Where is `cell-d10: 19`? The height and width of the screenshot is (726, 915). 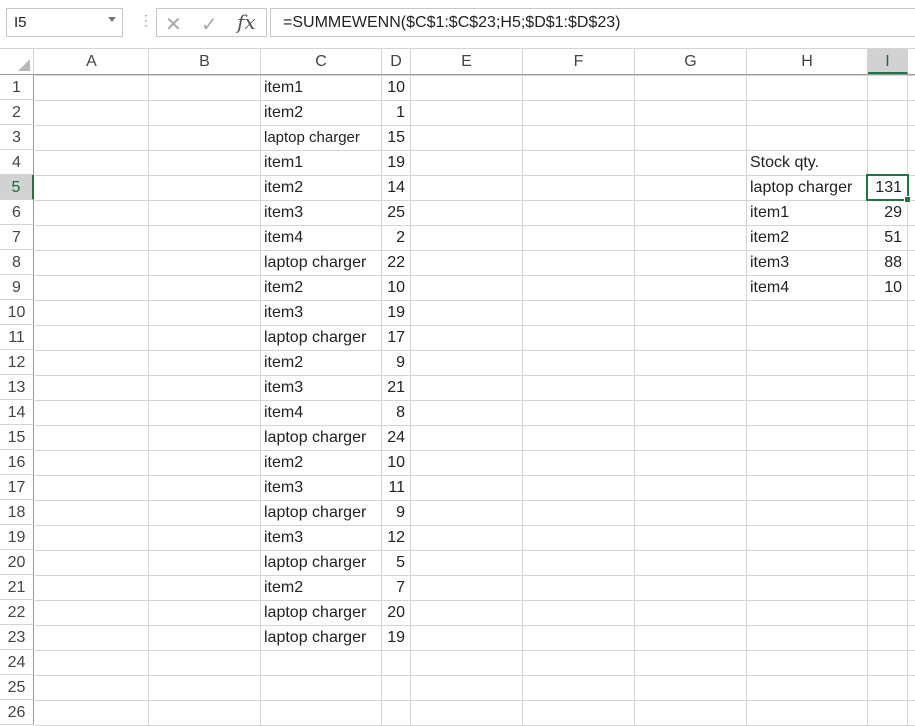
cell-d10: 19 is located at coordinates (393, 312).